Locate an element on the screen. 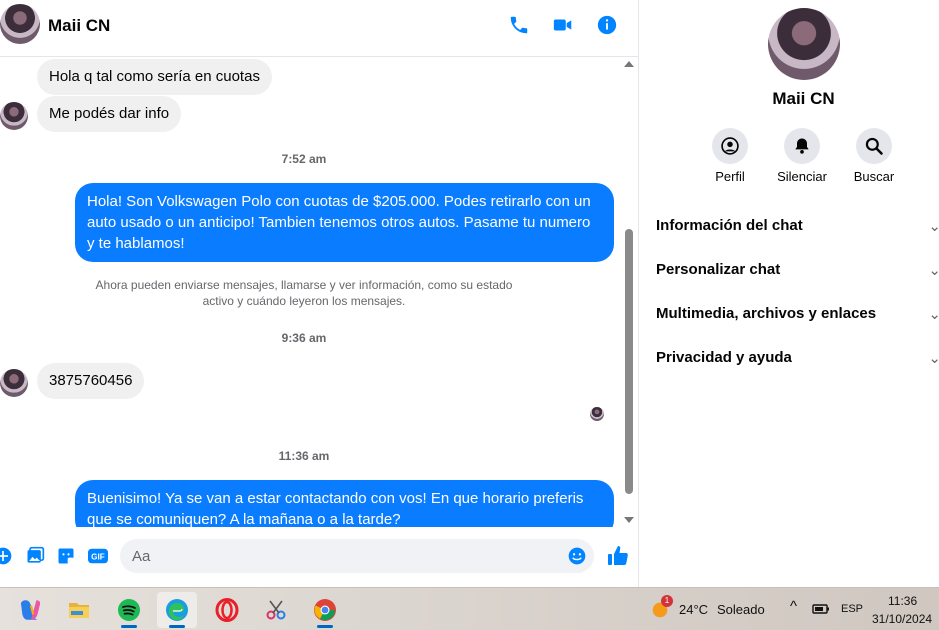 Image resolution: width=939 pixels, height=630 pixels. bell-icon is located at coordinates (802, 146).